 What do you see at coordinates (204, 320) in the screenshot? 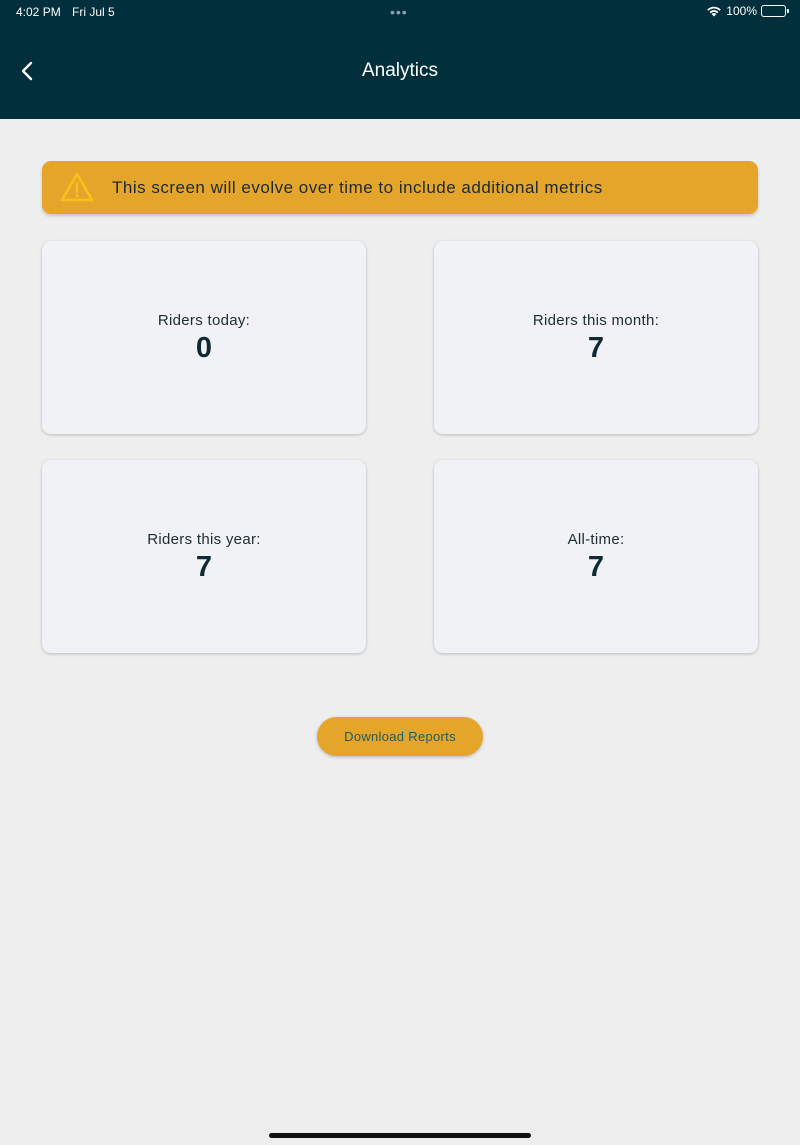
I see `stat-label: Riders today:` at bounding box center [204, 320].